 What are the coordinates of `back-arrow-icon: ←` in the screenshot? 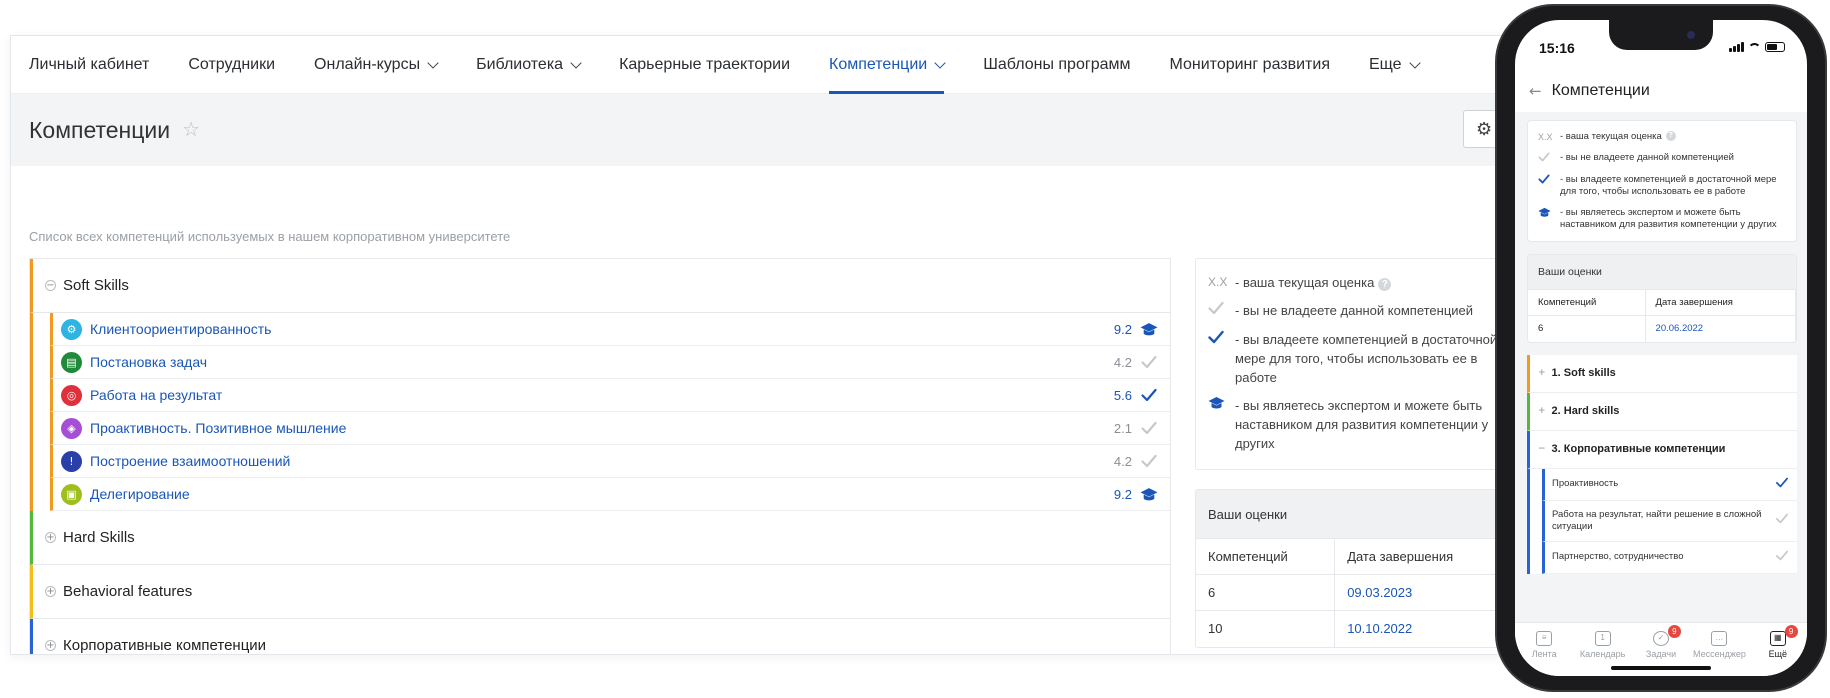 It's located at (1535, 91).